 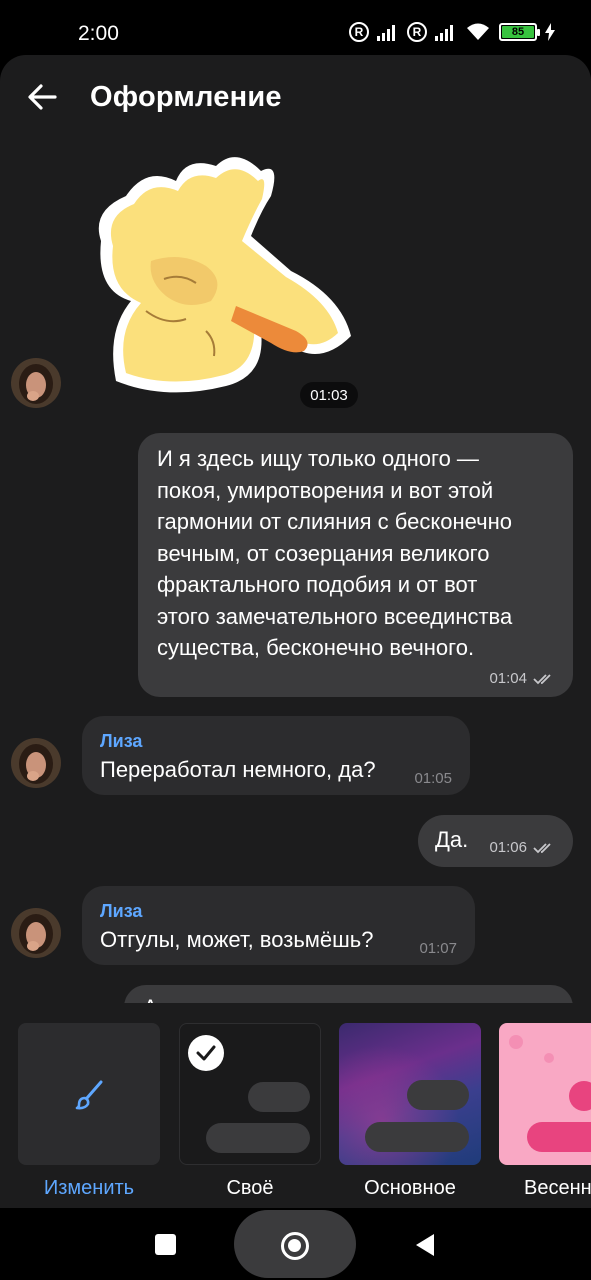 What do you see at coordinates (278, 925) in the screenshot?
I see `incoming-message: Лиза Отгулы, может, возьмёшь? 01:07` at bounding box center [278, 925].